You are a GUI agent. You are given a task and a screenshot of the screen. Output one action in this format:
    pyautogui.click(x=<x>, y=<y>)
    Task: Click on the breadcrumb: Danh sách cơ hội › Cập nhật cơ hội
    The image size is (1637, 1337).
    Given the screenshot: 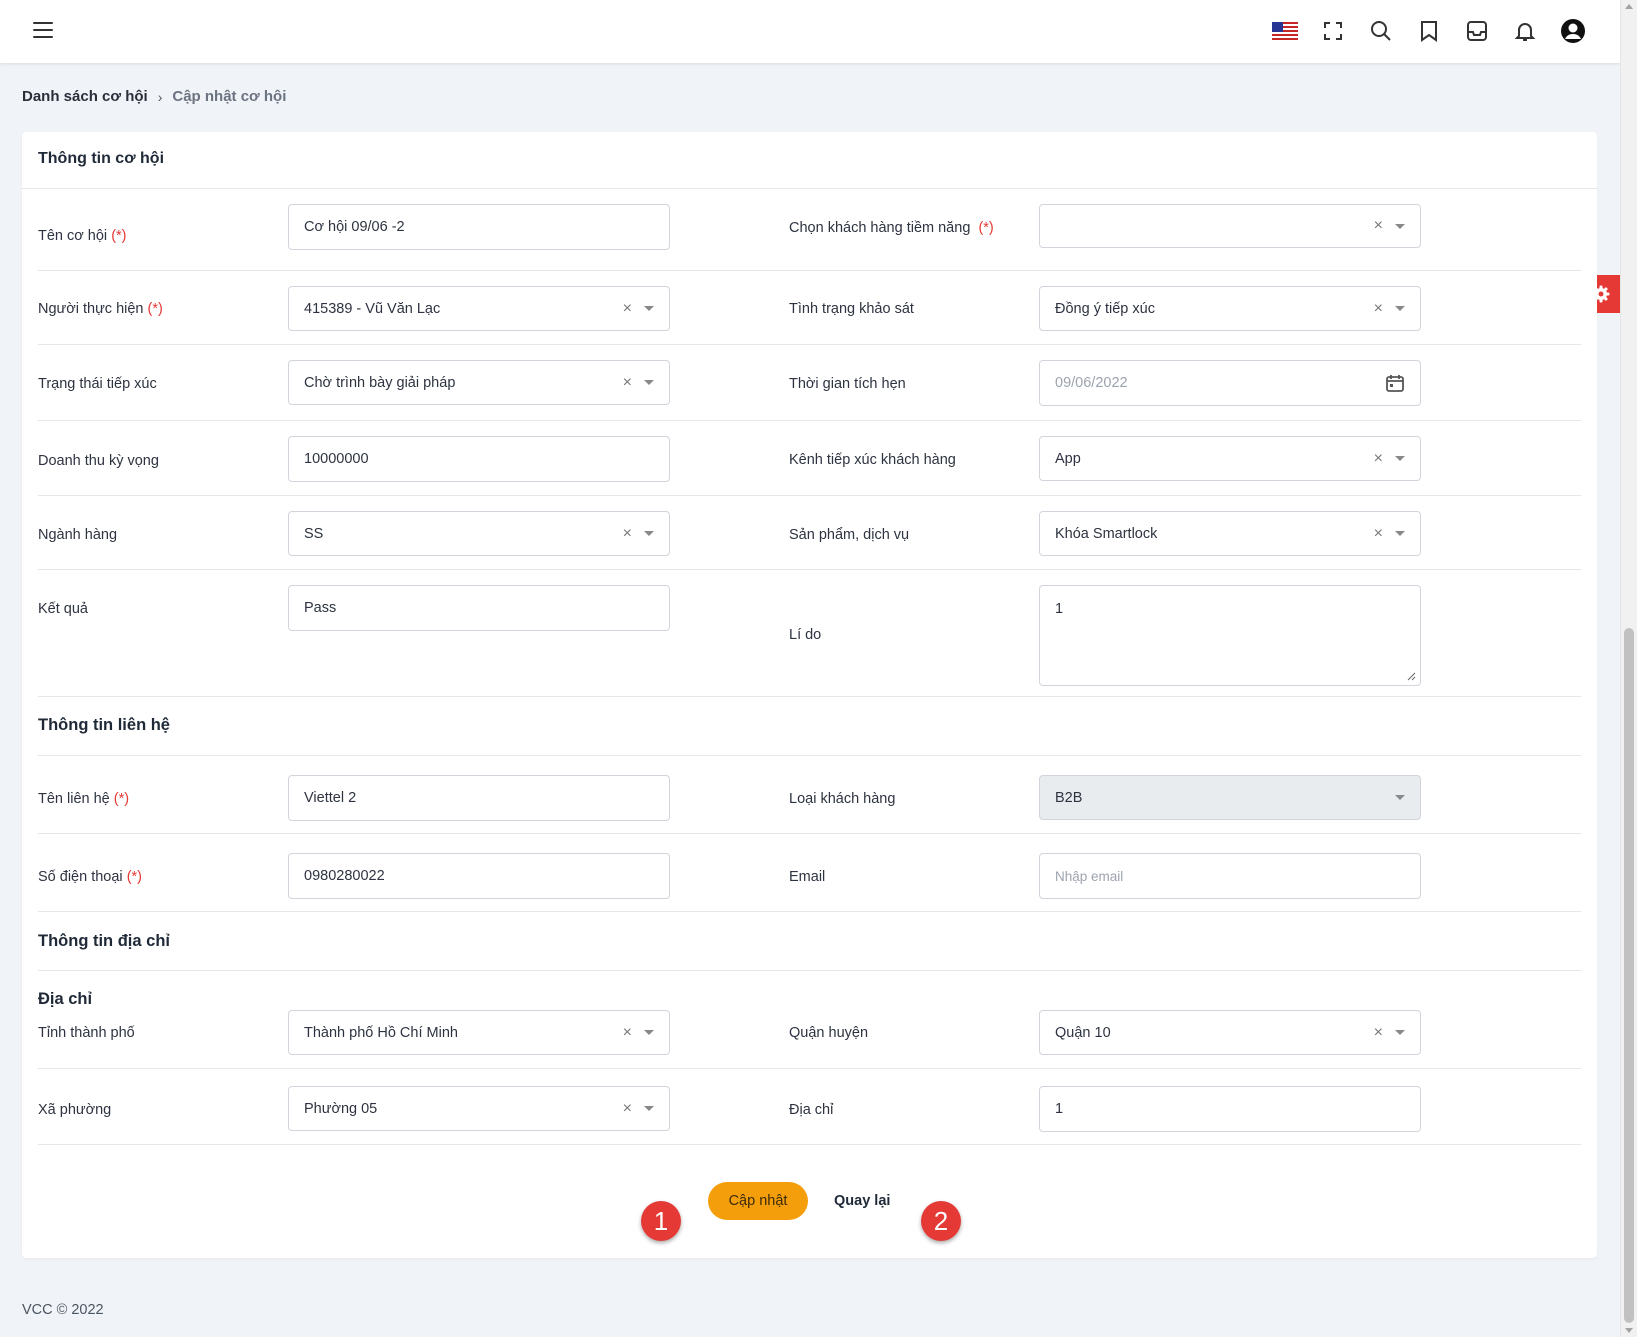 What is the action you would take?
    pyautogui.click(x=154, y=96)
    